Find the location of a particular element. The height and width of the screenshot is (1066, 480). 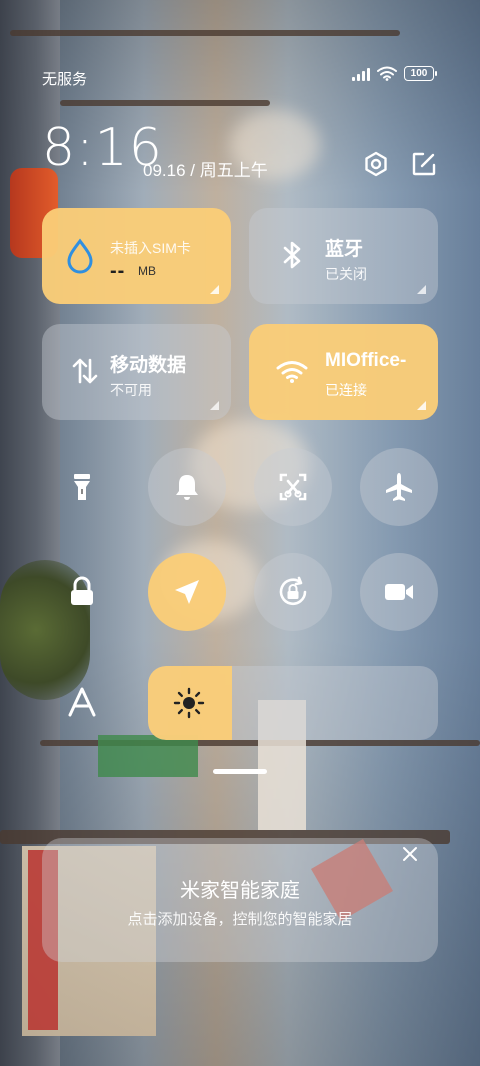

mobile-data-tile: 移动数据 不可用 is located at coordinates (136, 372).